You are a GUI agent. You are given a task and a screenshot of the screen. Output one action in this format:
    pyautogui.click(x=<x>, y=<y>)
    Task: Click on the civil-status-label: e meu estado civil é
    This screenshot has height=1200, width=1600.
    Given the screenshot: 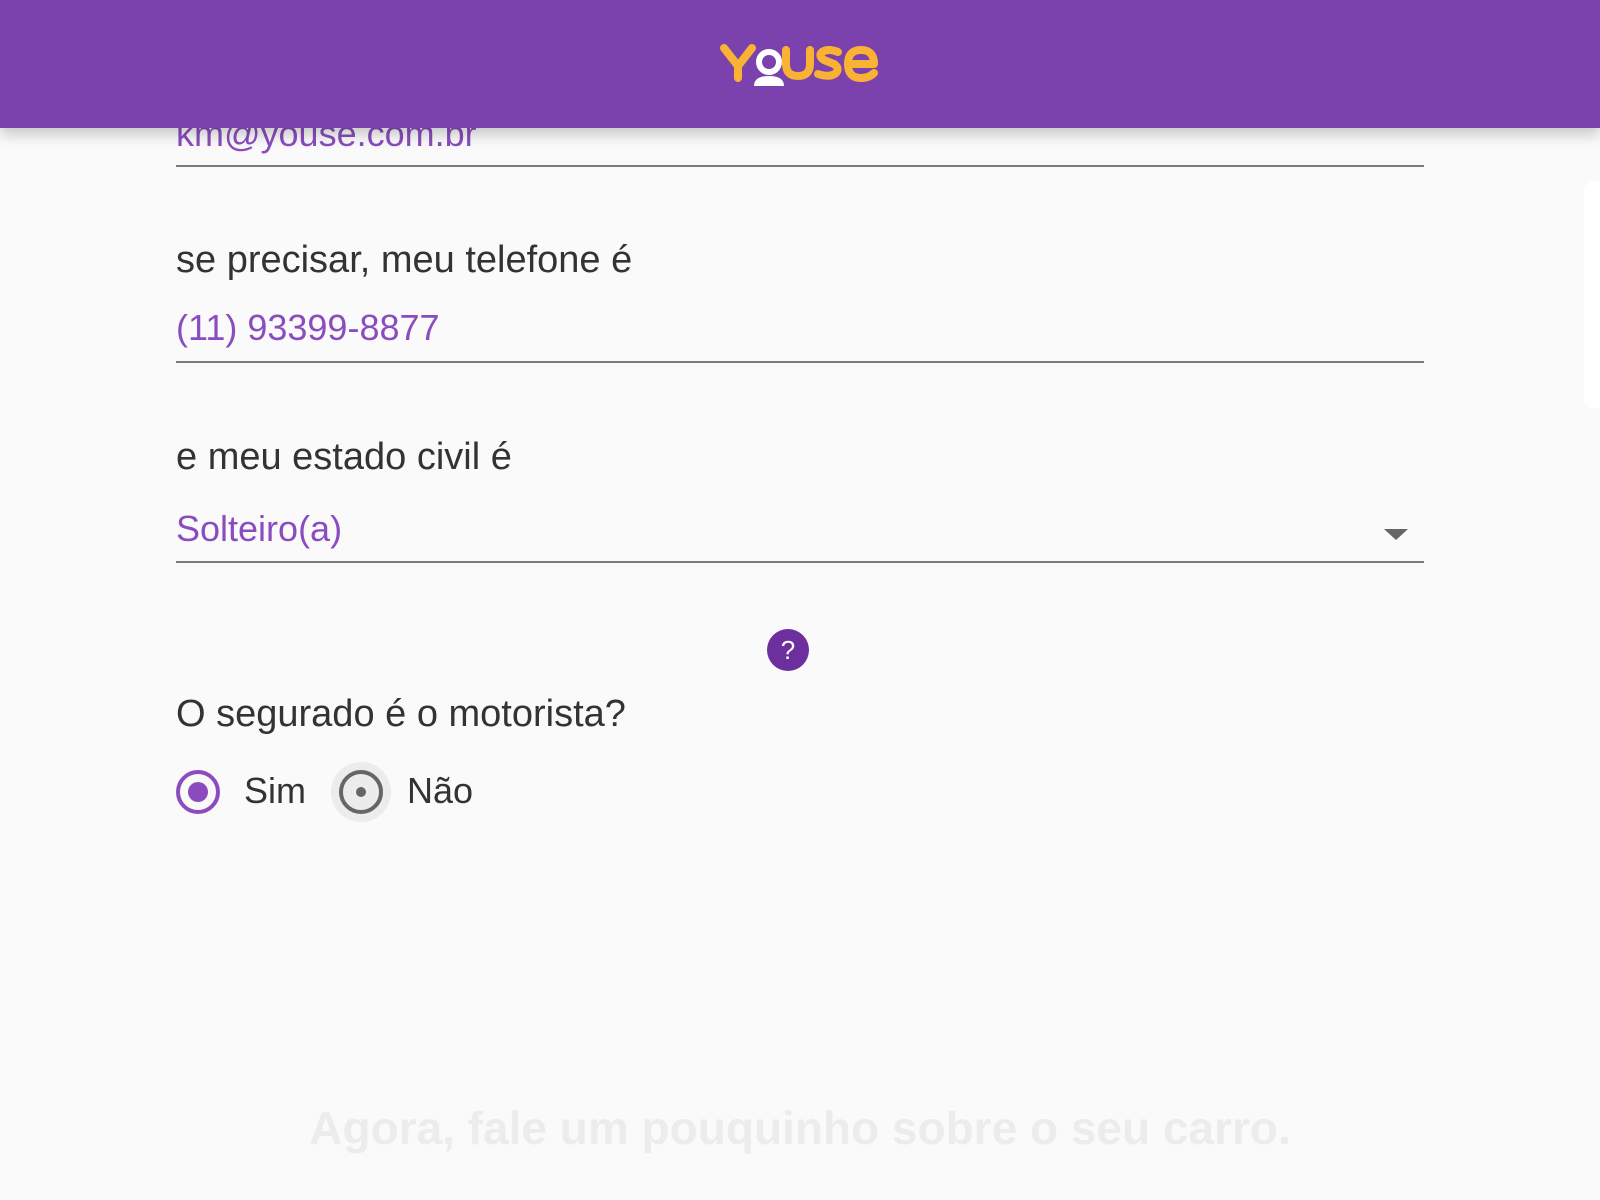 What is the action you would take?
    pyautogui.click(x=344, y=457)
    